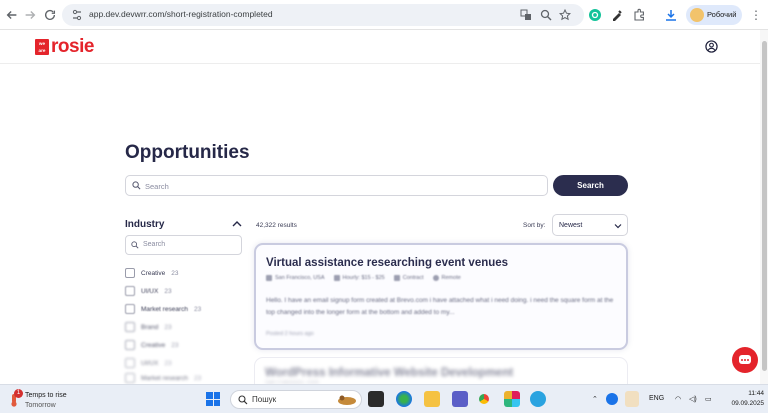  What do you see at coordinates (30, 15) in the screenshot?
I see `forward-icon` at bounding box center [30, 15].